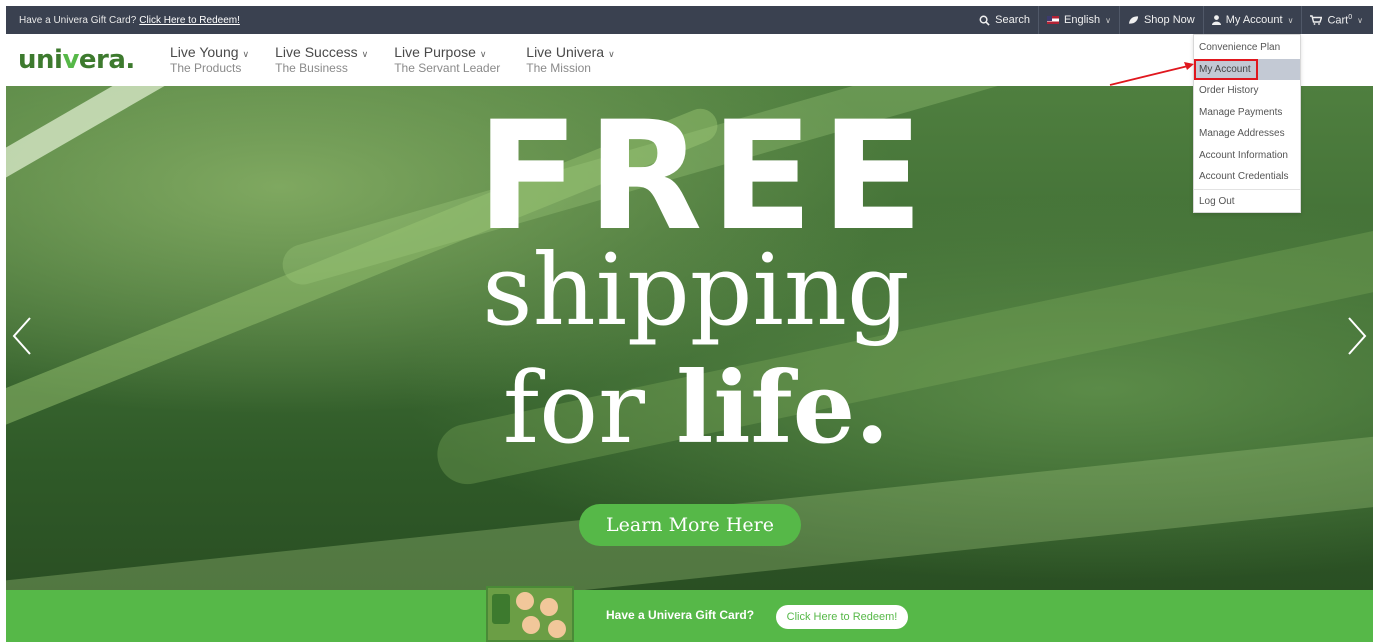 The image size is (1379, 642). What do you see at coordinates (1133, 20) in the screenshot?
I see `leaf-icon` at bounding box center [1133, 20].